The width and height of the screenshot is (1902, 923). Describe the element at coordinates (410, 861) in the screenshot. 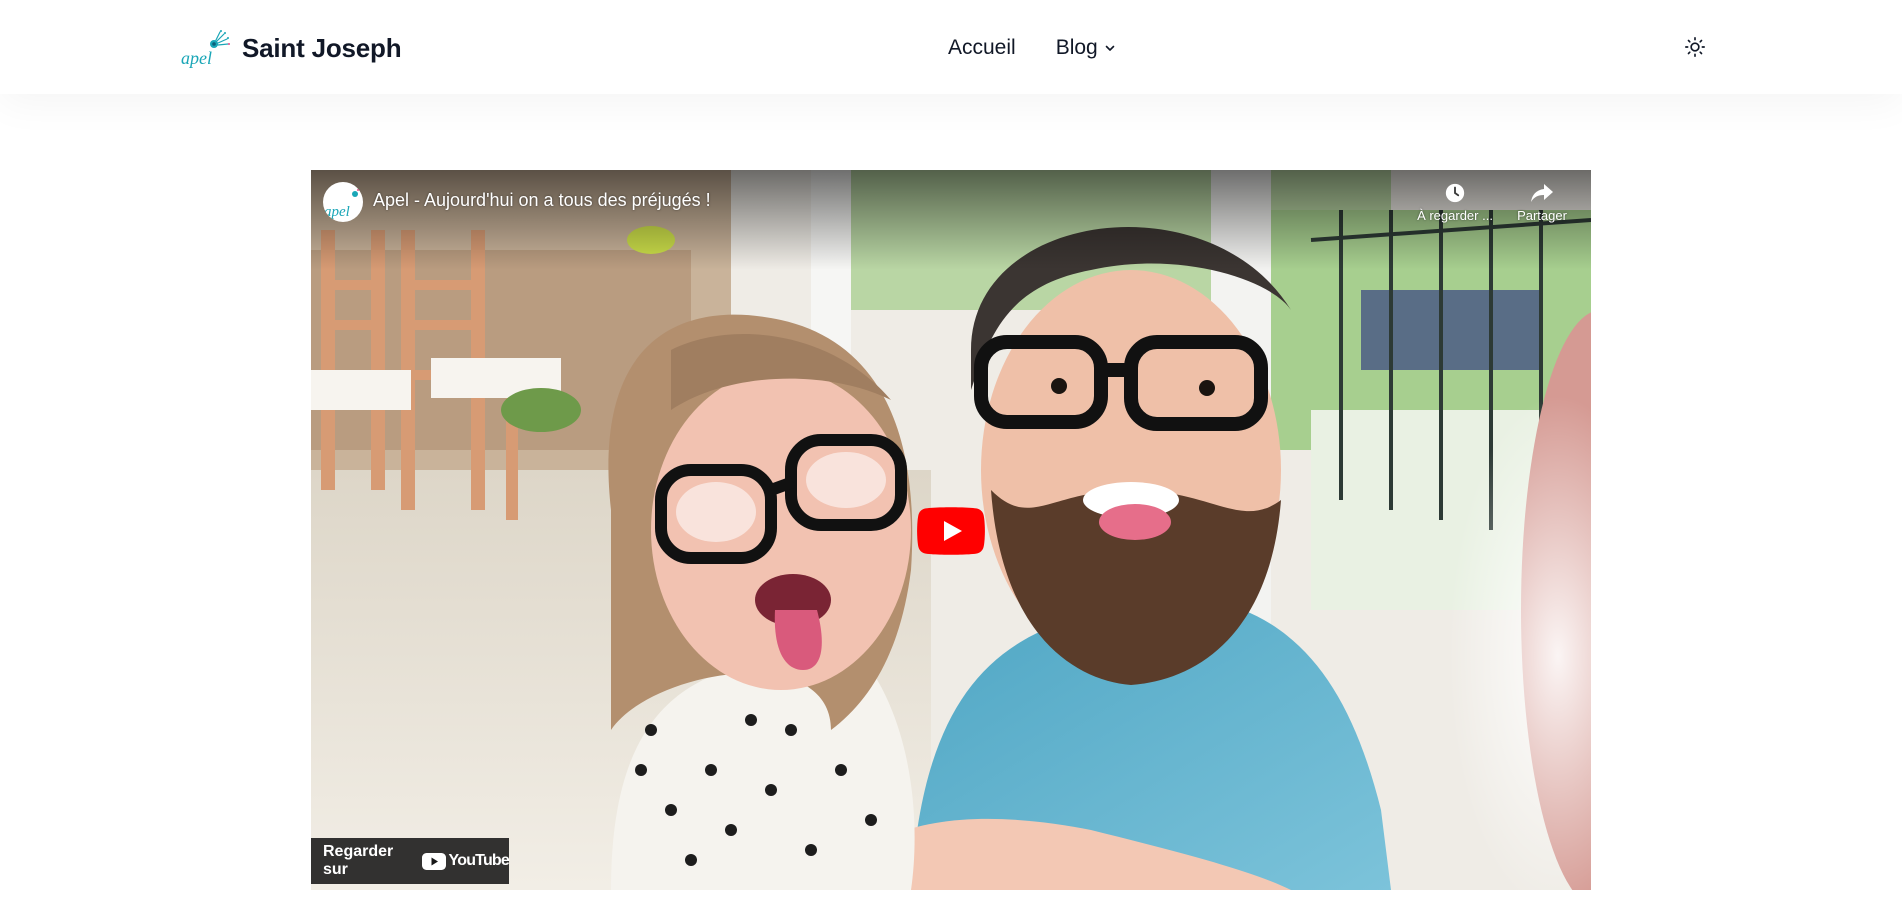

I see `watch-on-youtube-button: Regarder sur YouTube` at that location.